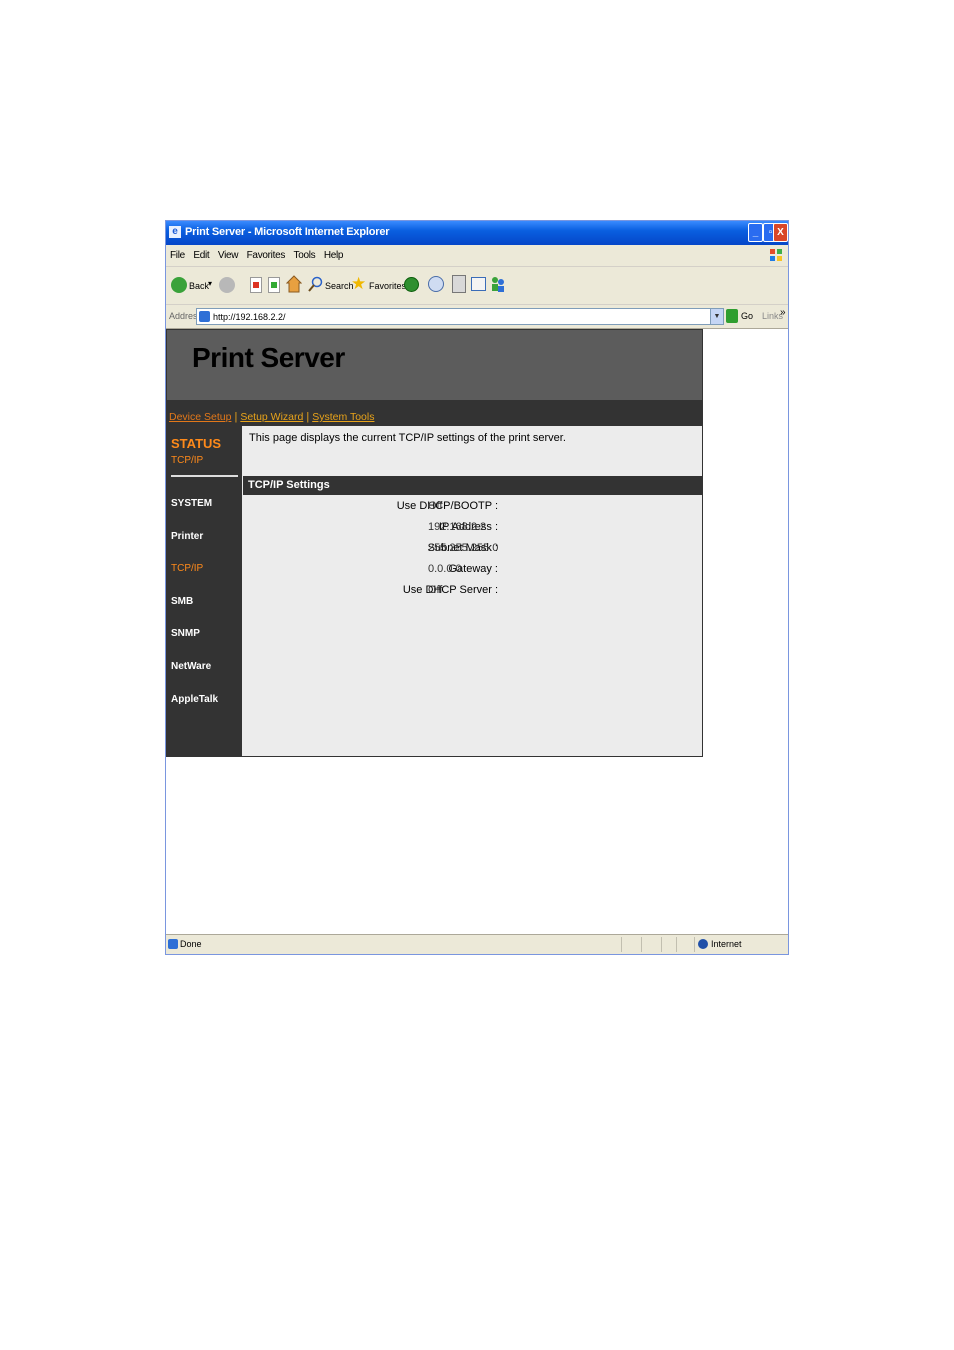 The image size is (954, 1350). What do you see at coordinates (436, 284) in the screenshot?
I see `mail-icon` at bounding box center [436, 284].